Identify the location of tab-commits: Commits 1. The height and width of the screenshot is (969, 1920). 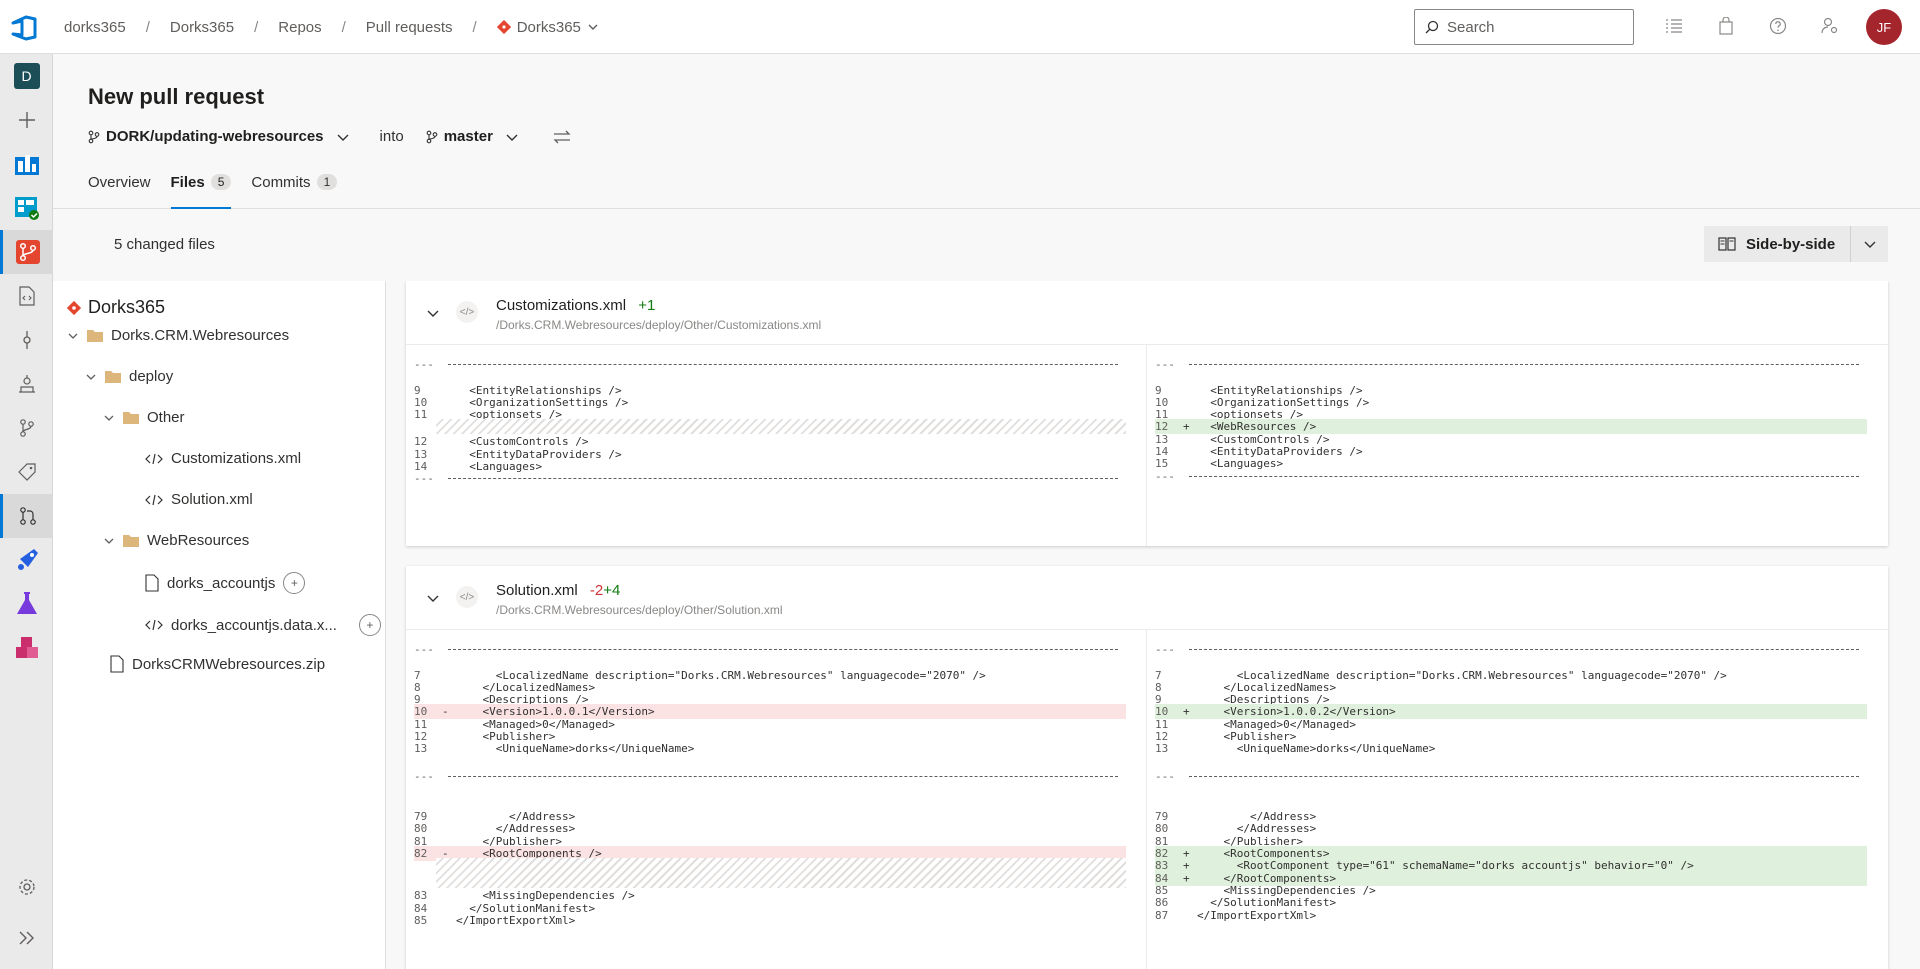
(294, 189).